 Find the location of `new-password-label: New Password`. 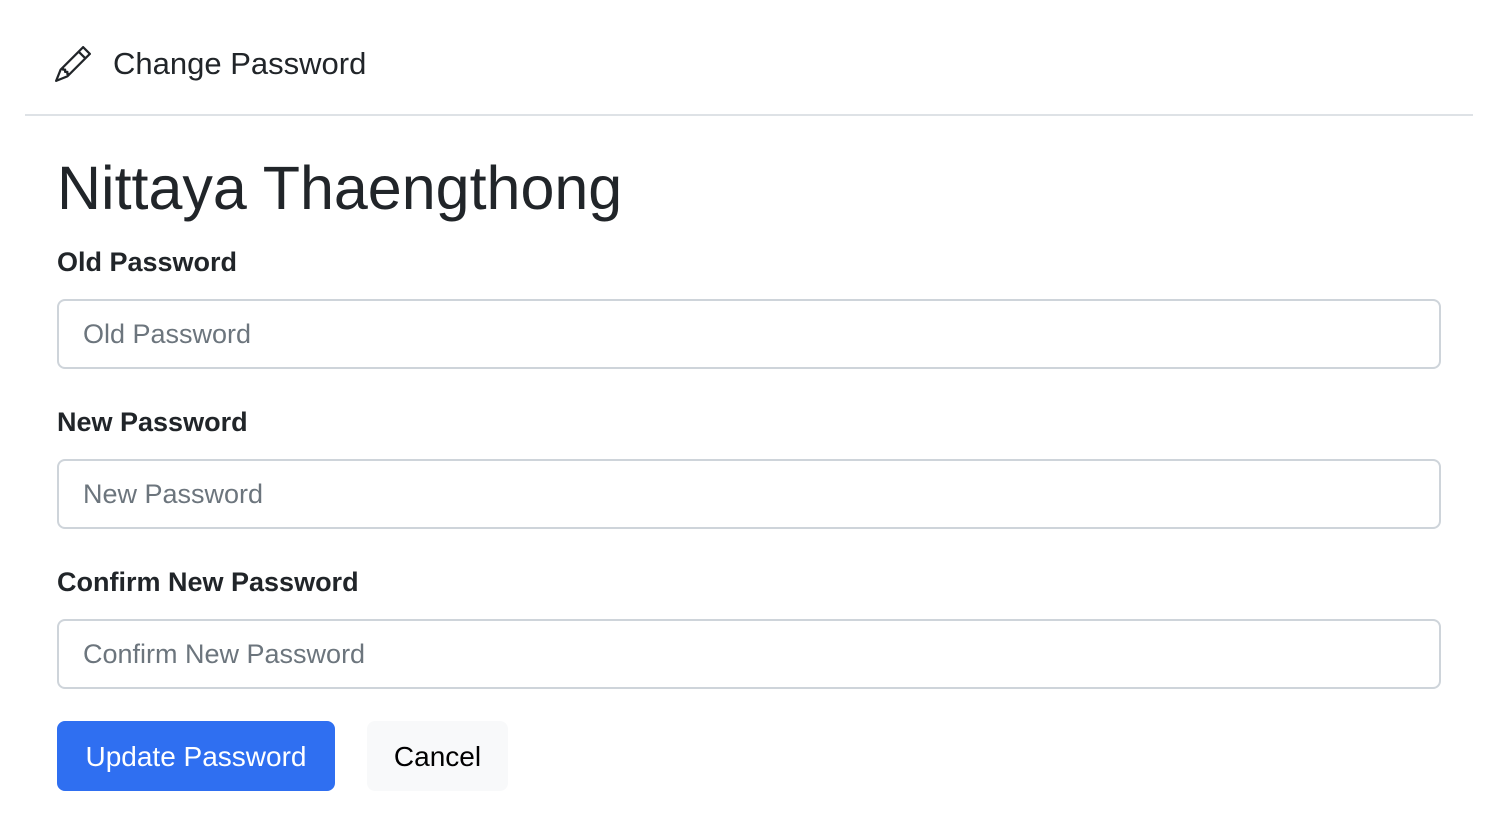

new-password-label: New Password is located at coordinates (152, 422).